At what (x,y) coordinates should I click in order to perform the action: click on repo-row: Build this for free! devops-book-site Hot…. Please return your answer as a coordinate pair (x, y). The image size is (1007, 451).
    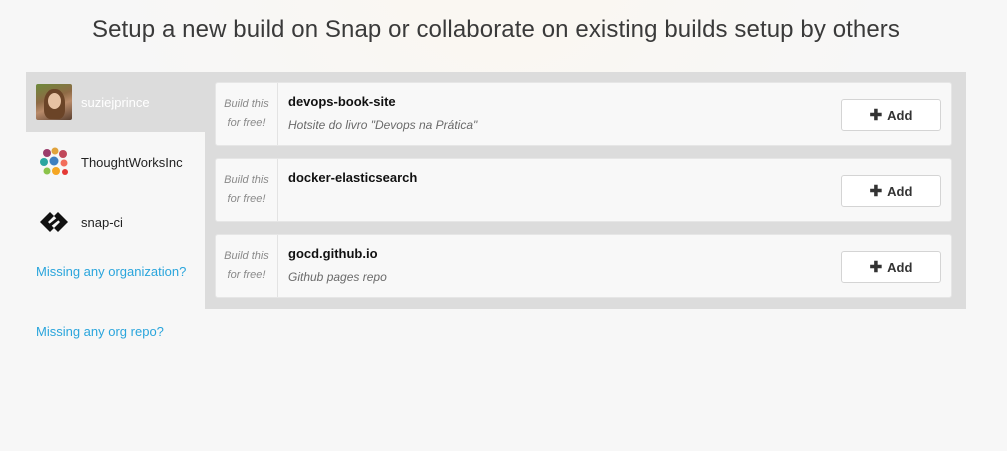
    Looking at the image, I should click on (583, 114).